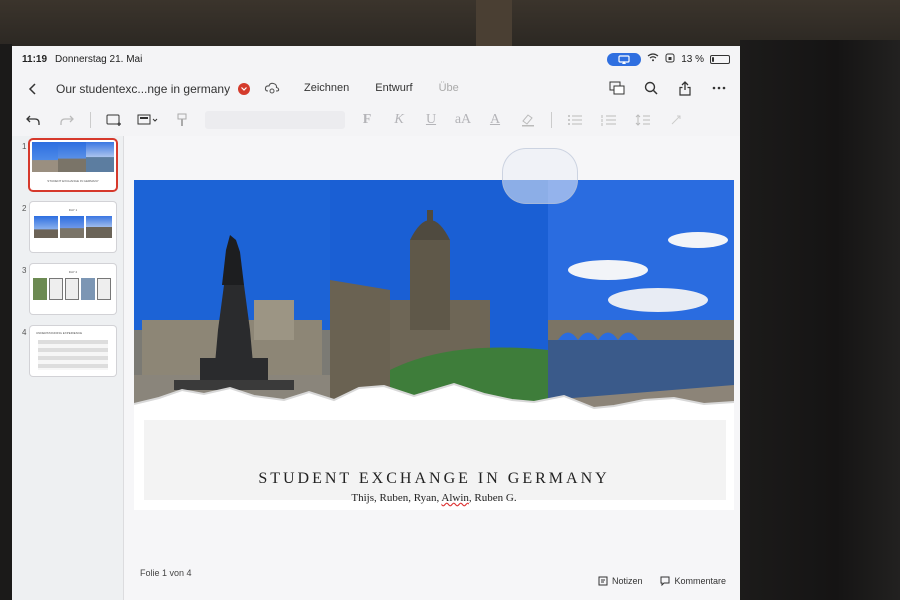 This screenshot has height=600, width=900. I want to click on battery-percent: 13 %, so click(692, 59).